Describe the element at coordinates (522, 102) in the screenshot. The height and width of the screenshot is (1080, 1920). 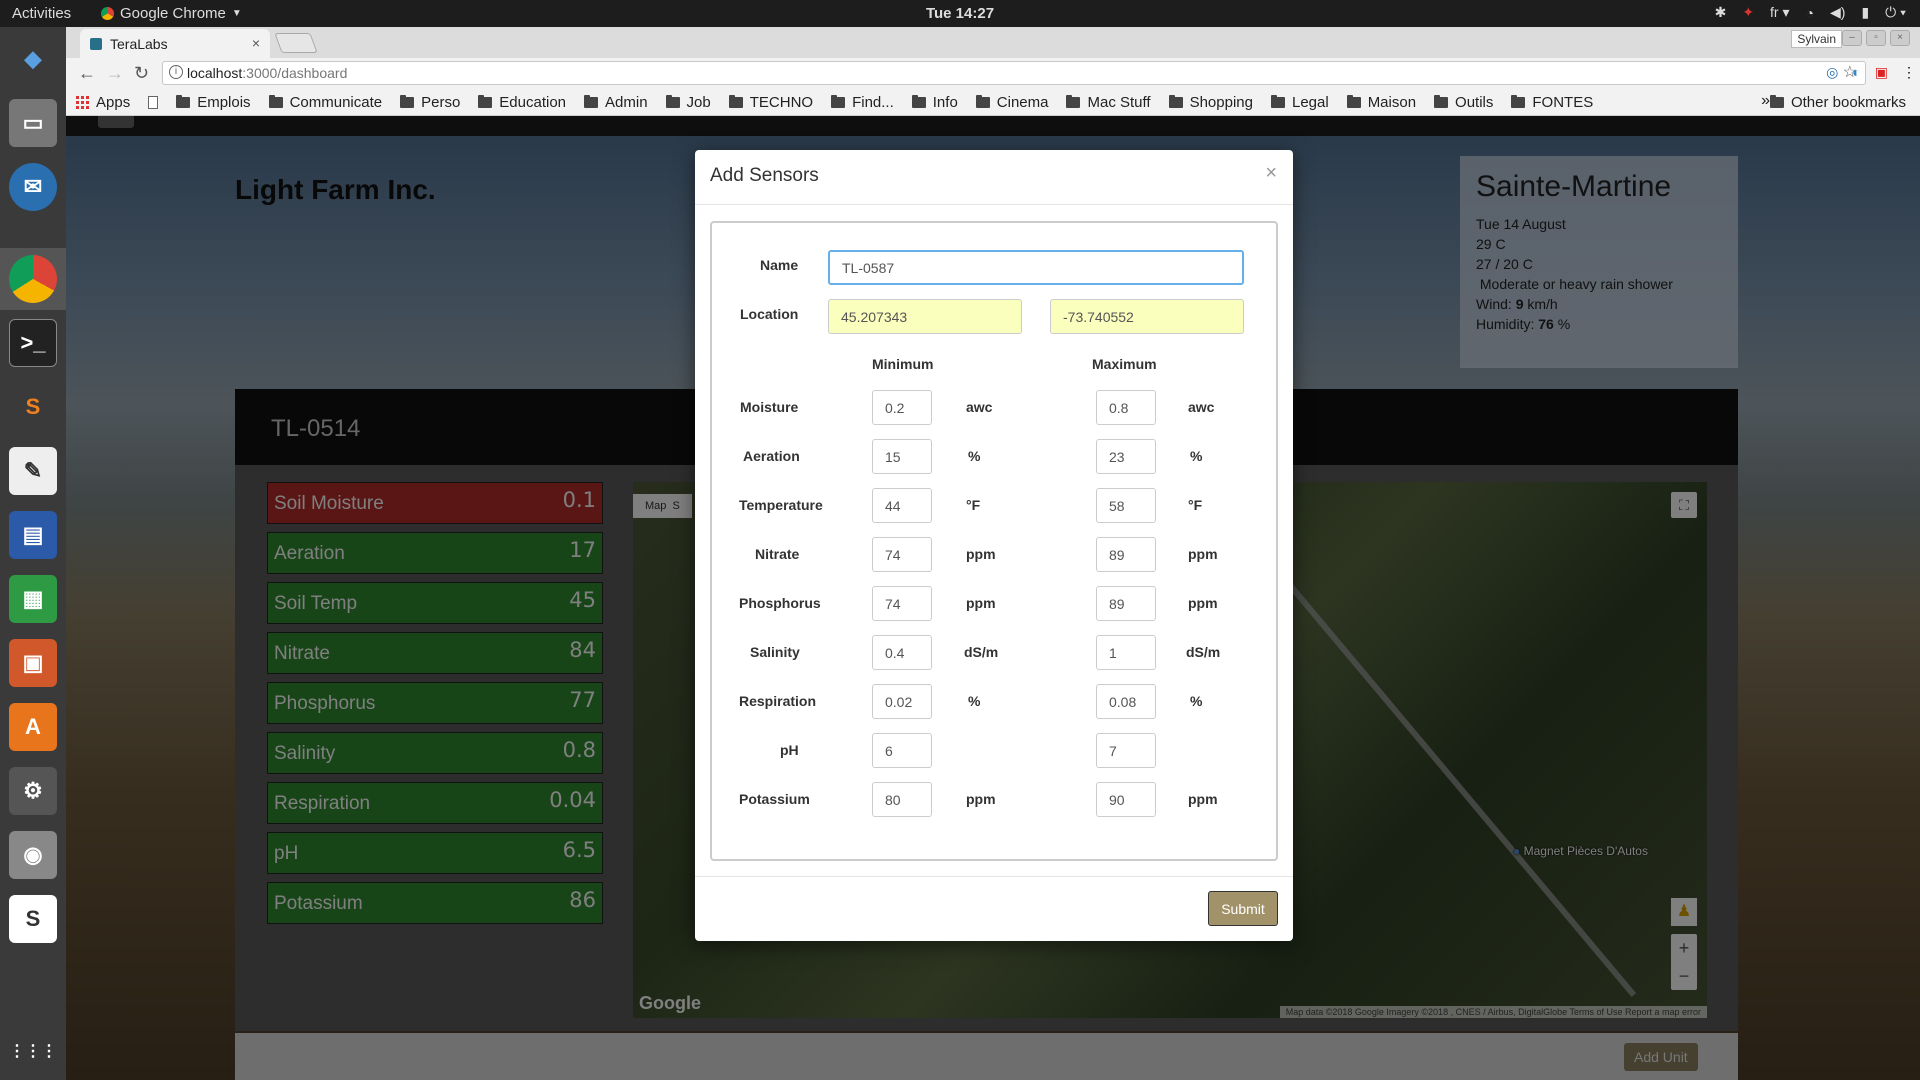
I see `bookmark-folder: Education` at that location.